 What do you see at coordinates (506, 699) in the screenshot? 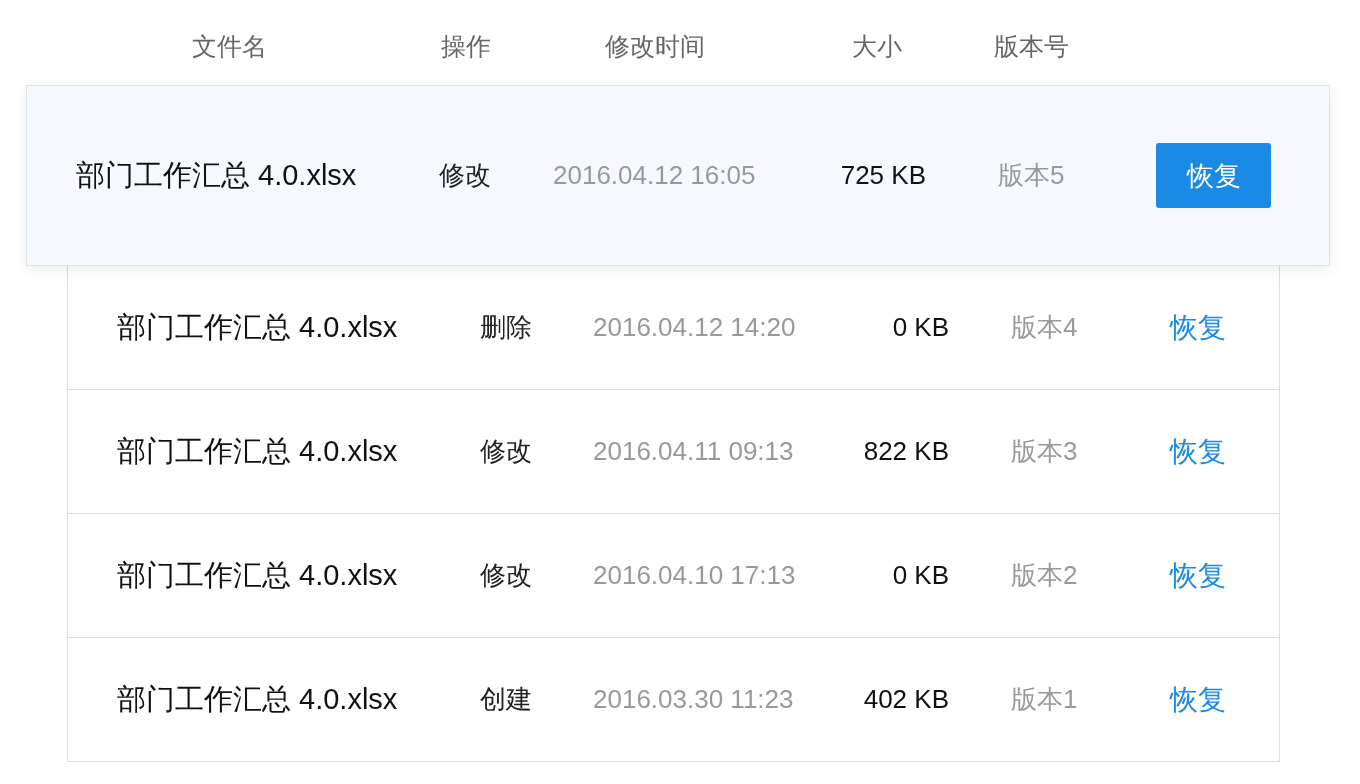
I see `operation-text: 创建` at bounding box center [506, 699].